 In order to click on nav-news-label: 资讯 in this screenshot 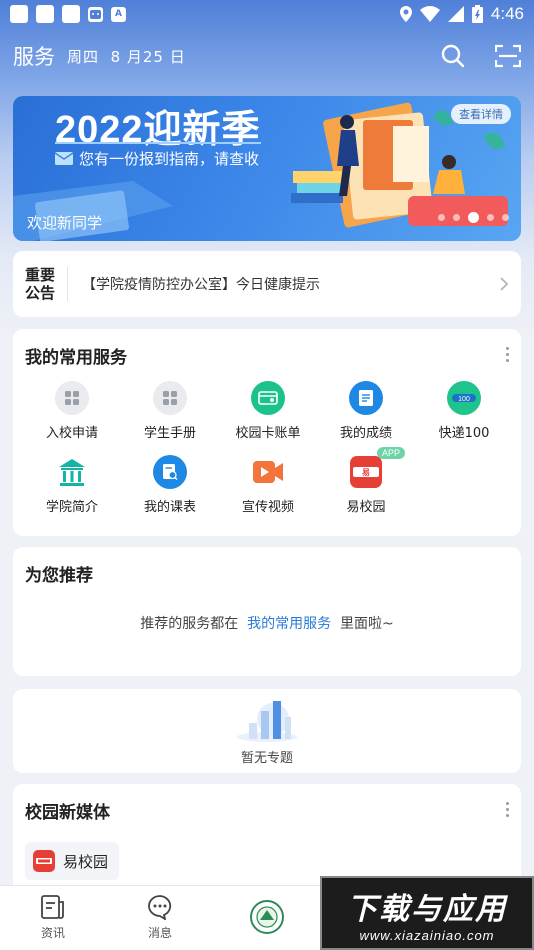, I will do `click(52, 933)`.